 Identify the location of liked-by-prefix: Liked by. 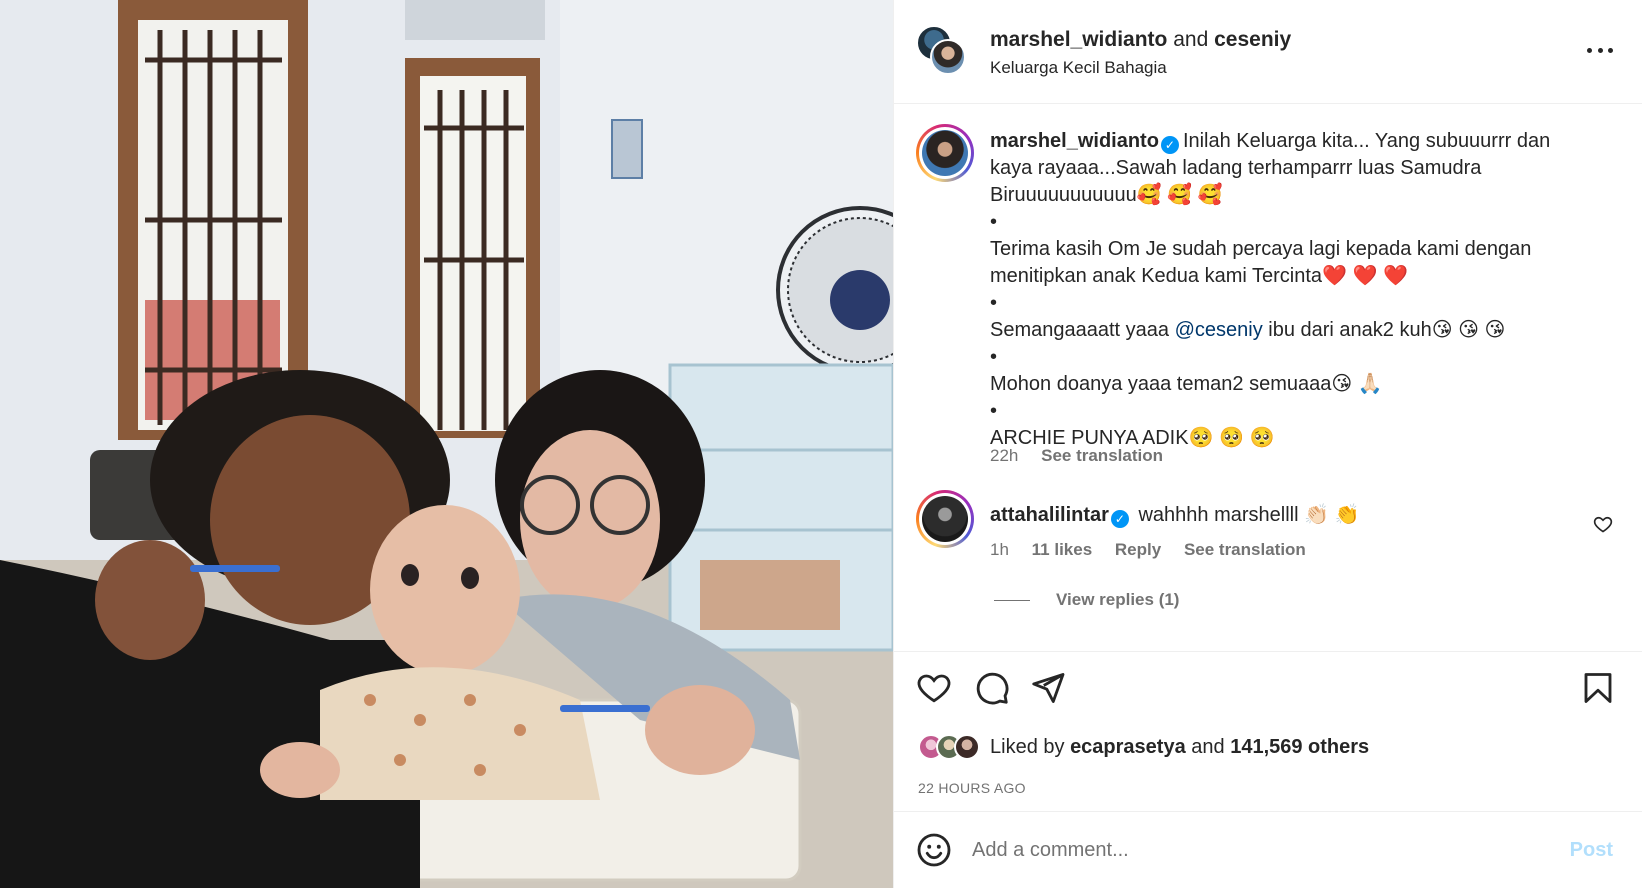
(1030, 746).